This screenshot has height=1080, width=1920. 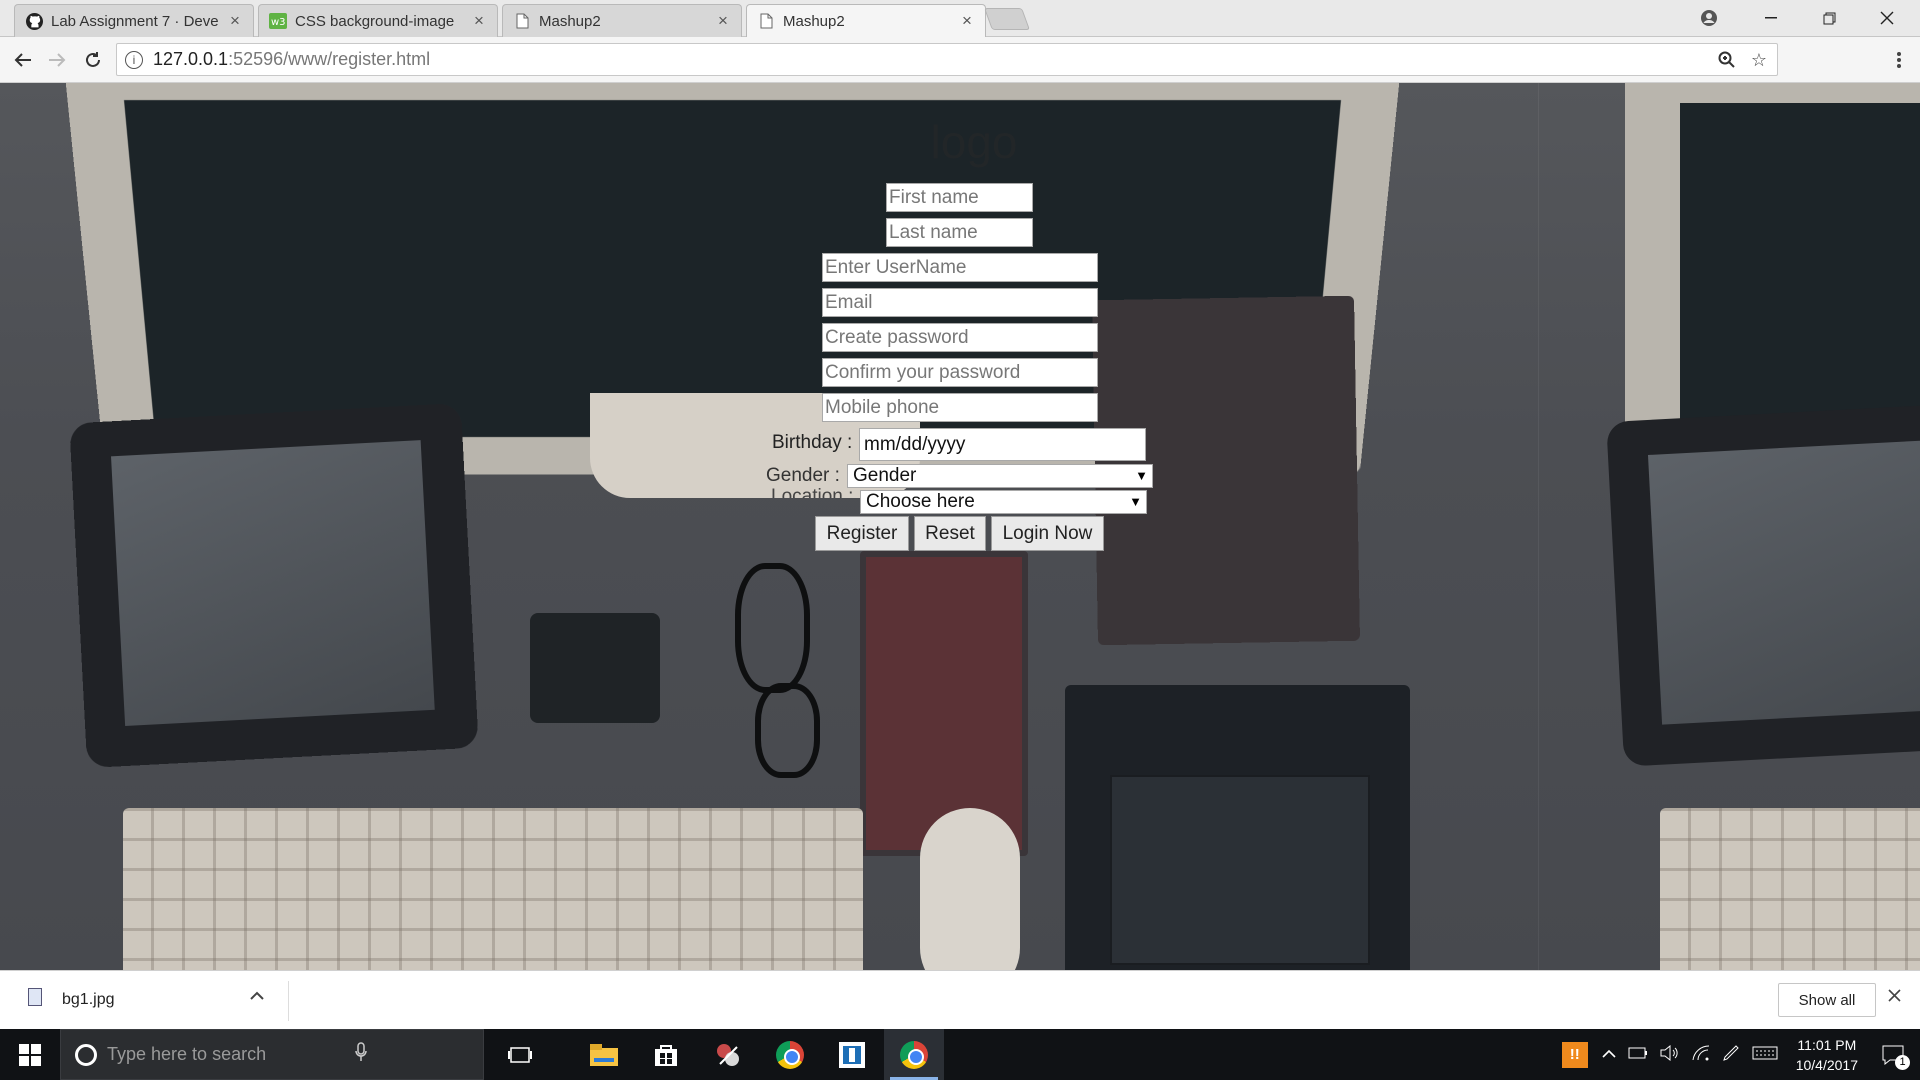 I want to click on svg-text: w3, so click(x=278, y=22).